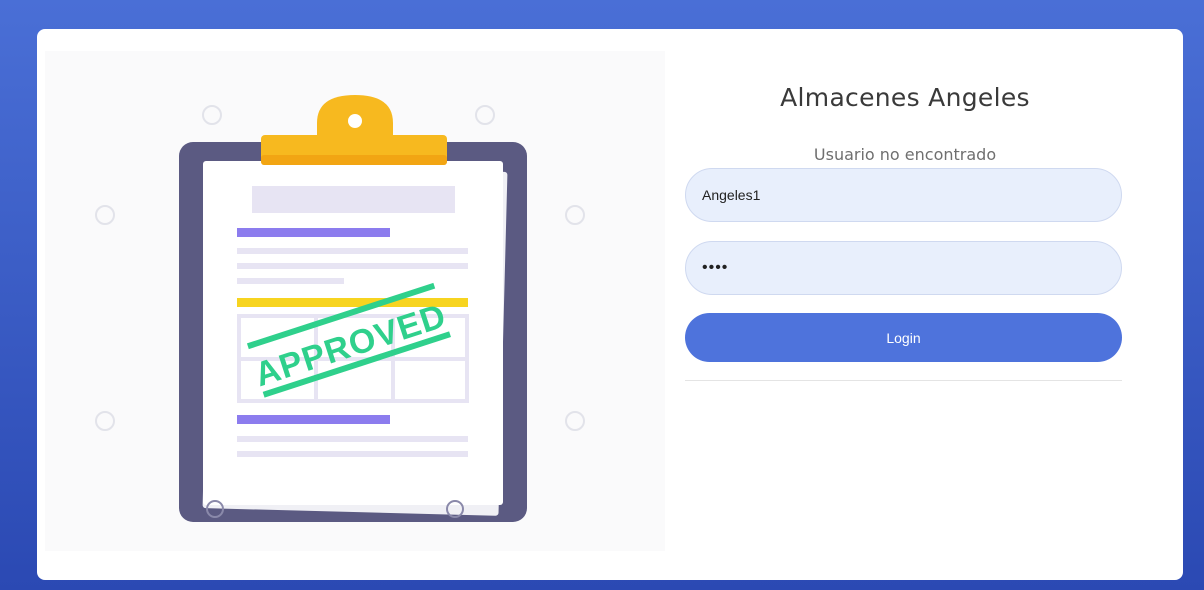  Describe the element at coordinates (354, 160) in the screenshot. I see `clip-shadow` at that location.